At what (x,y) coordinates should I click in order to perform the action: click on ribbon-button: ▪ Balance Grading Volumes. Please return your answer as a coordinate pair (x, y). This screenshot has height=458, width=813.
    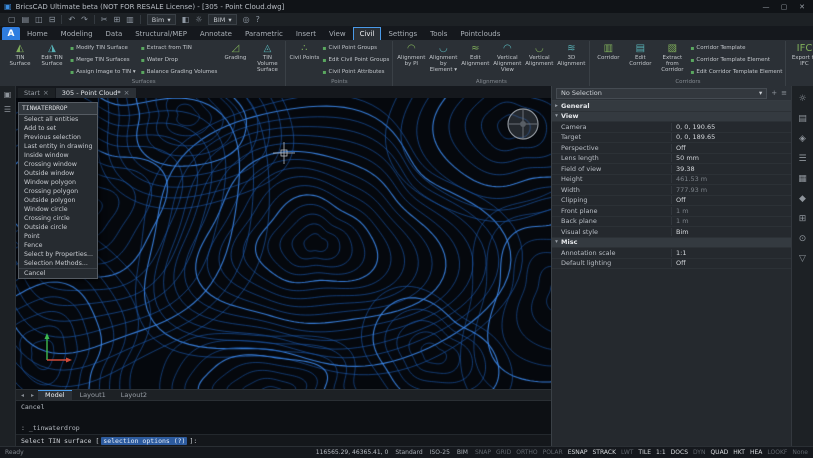
    Looking at the image, I should click on (179, 72).